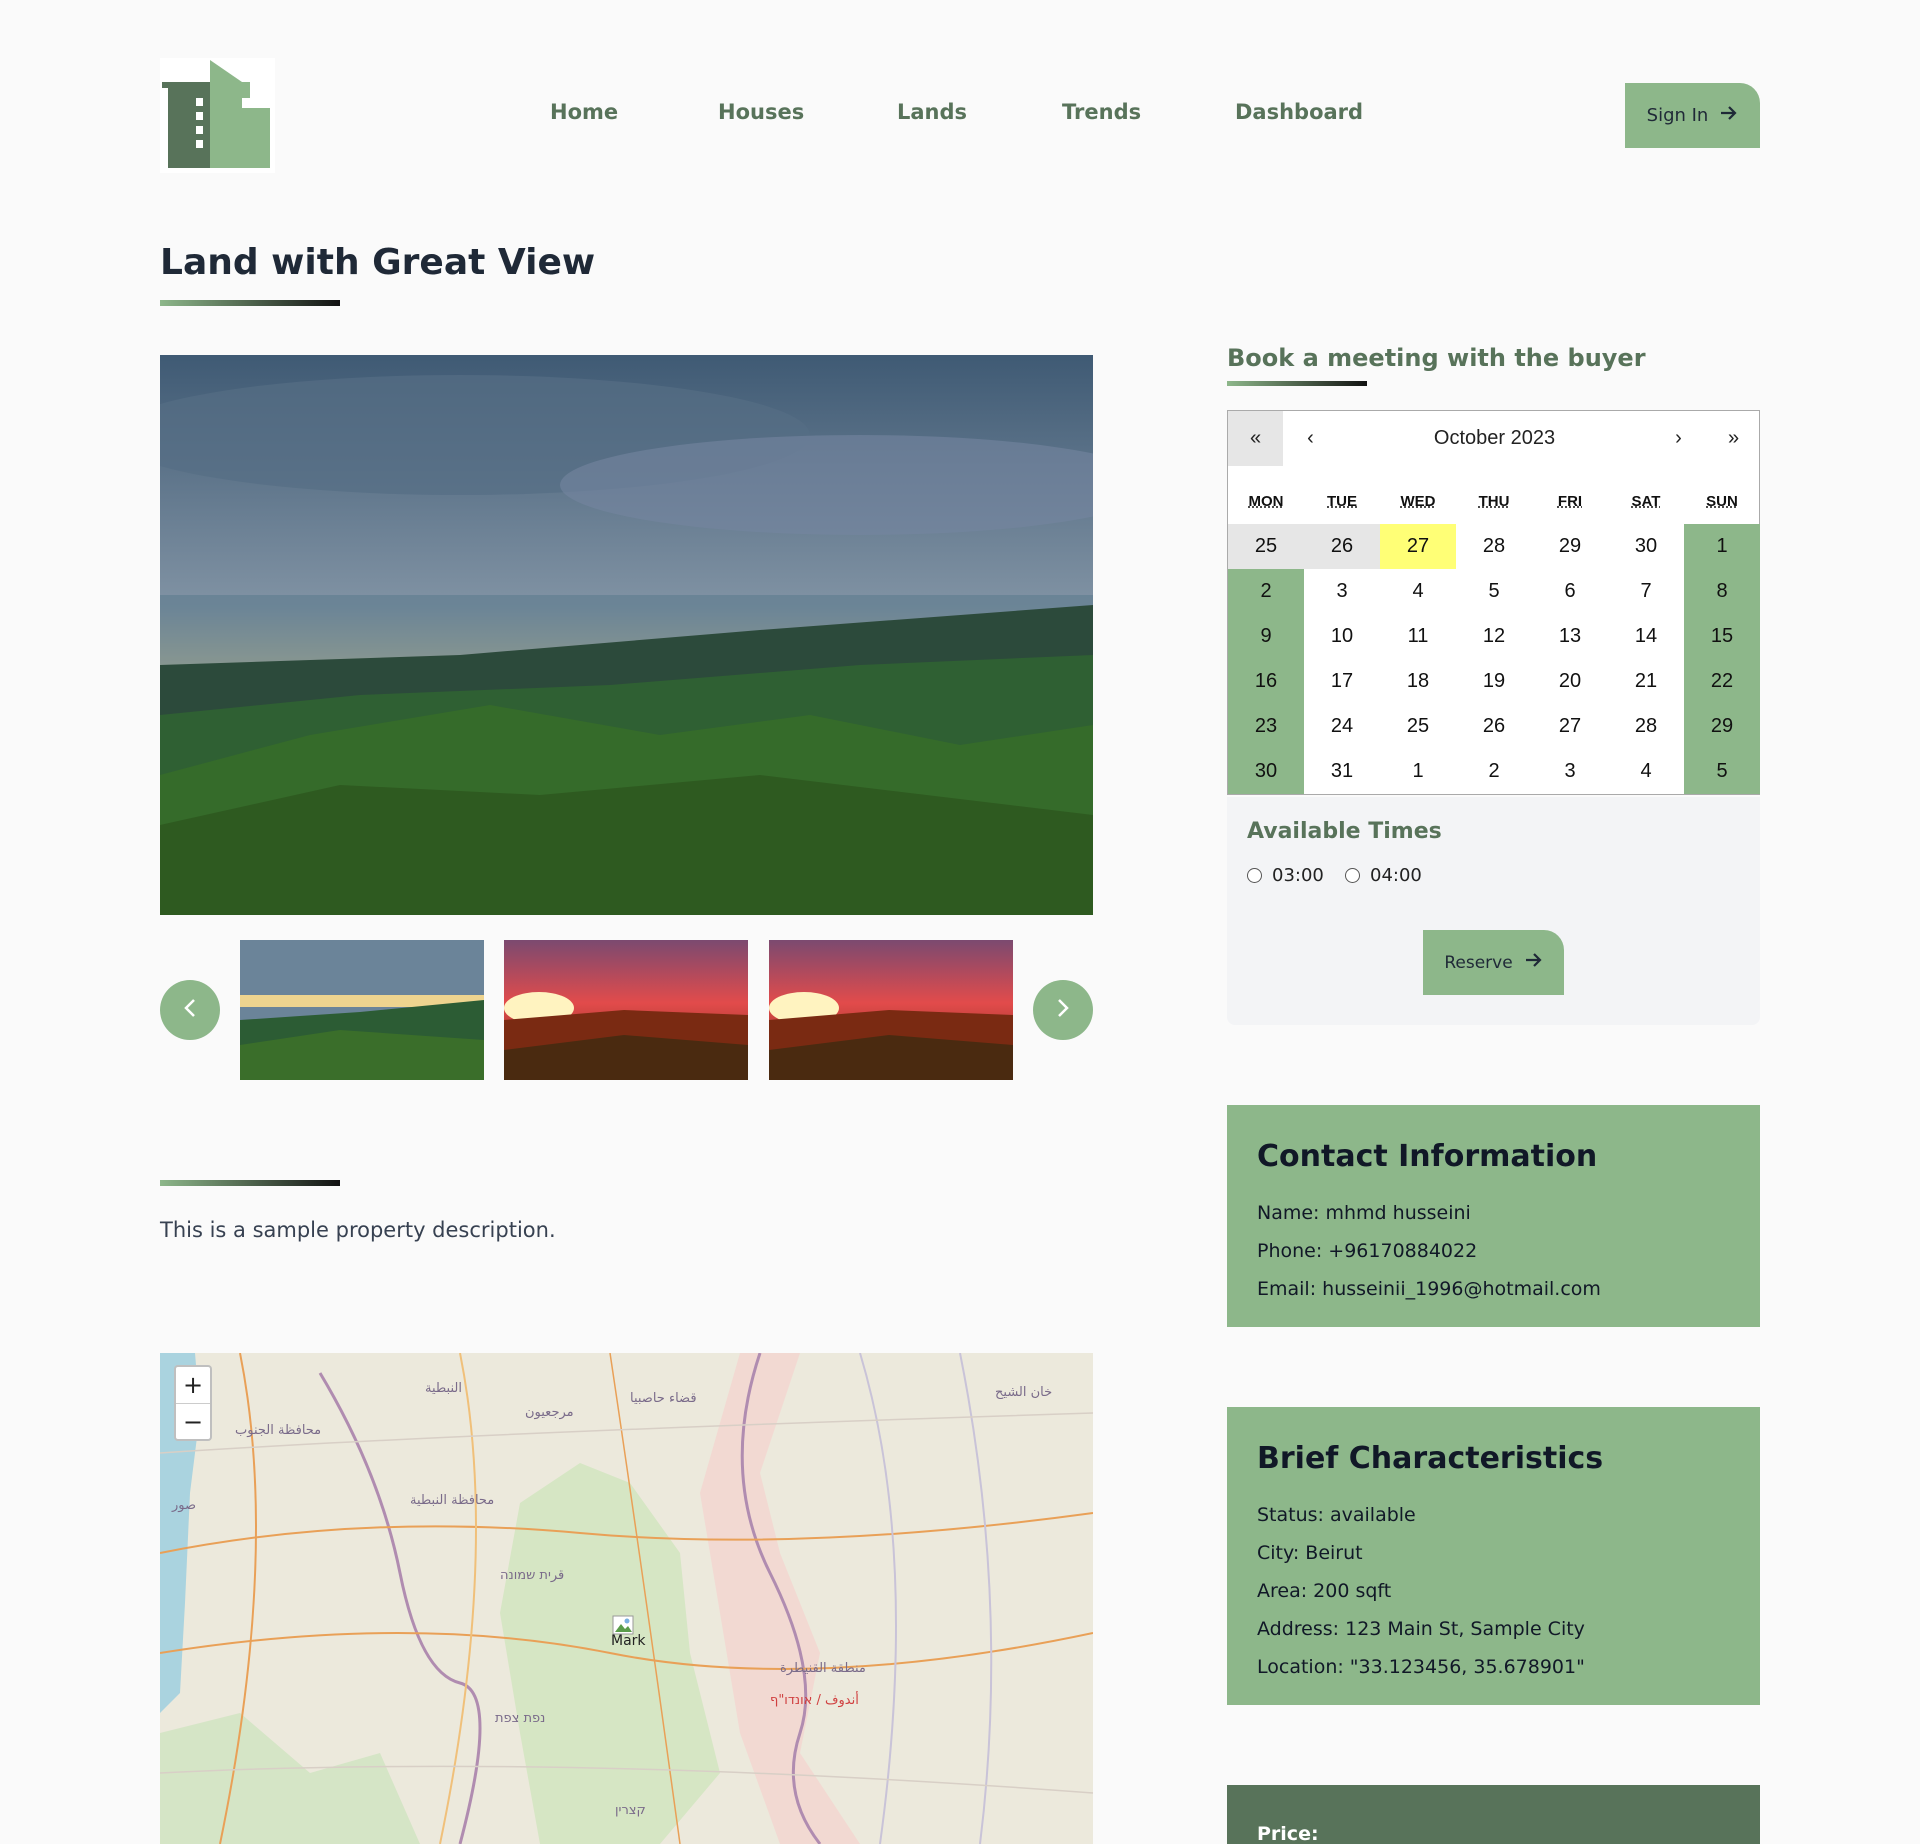  What do you see at coordinates (1266, 636) in the screenshot?
I see `calendar-day: 9` at bounding box center [1266, 636].